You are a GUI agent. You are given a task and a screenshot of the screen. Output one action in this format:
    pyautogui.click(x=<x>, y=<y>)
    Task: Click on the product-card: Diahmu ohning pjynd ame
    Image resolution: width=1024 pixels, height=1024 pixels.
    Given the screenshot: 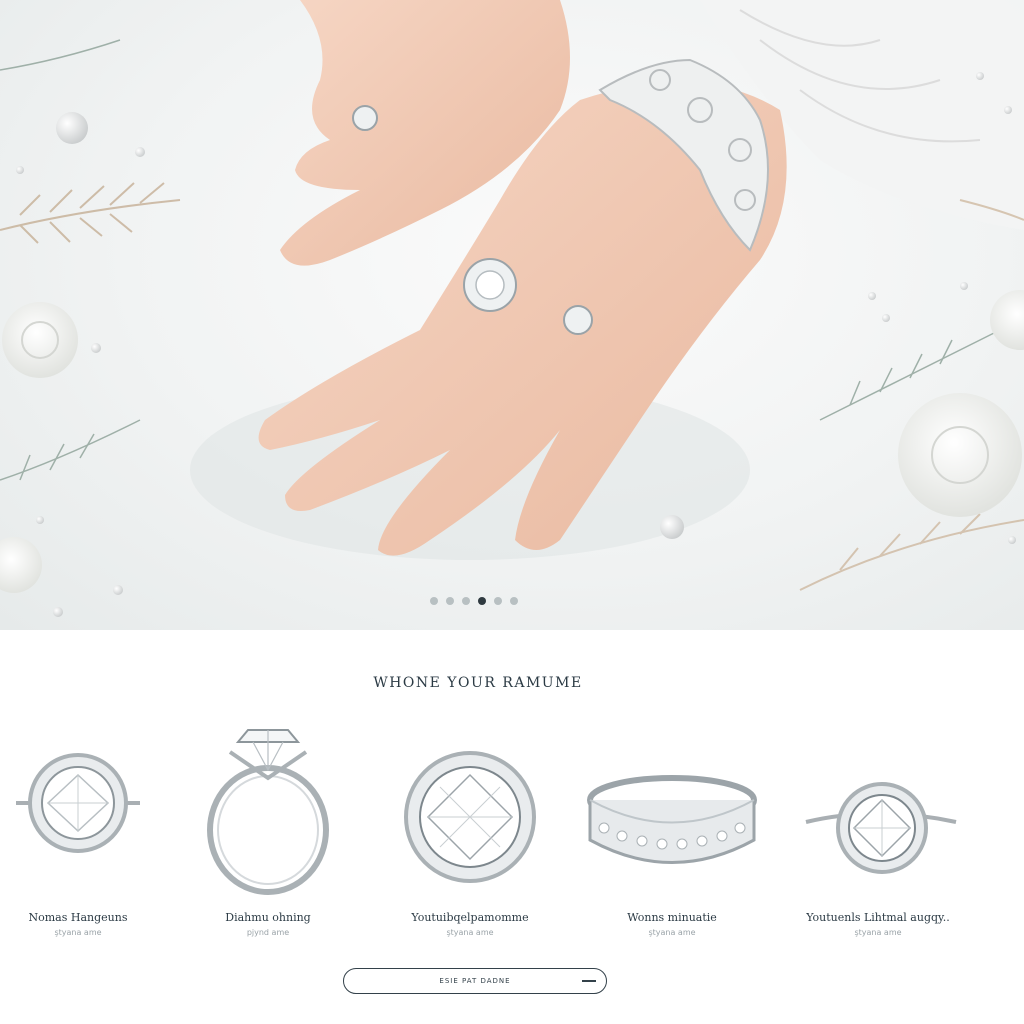 What is the action you would take?
    pyautogui.click(x=268, y=818)
    